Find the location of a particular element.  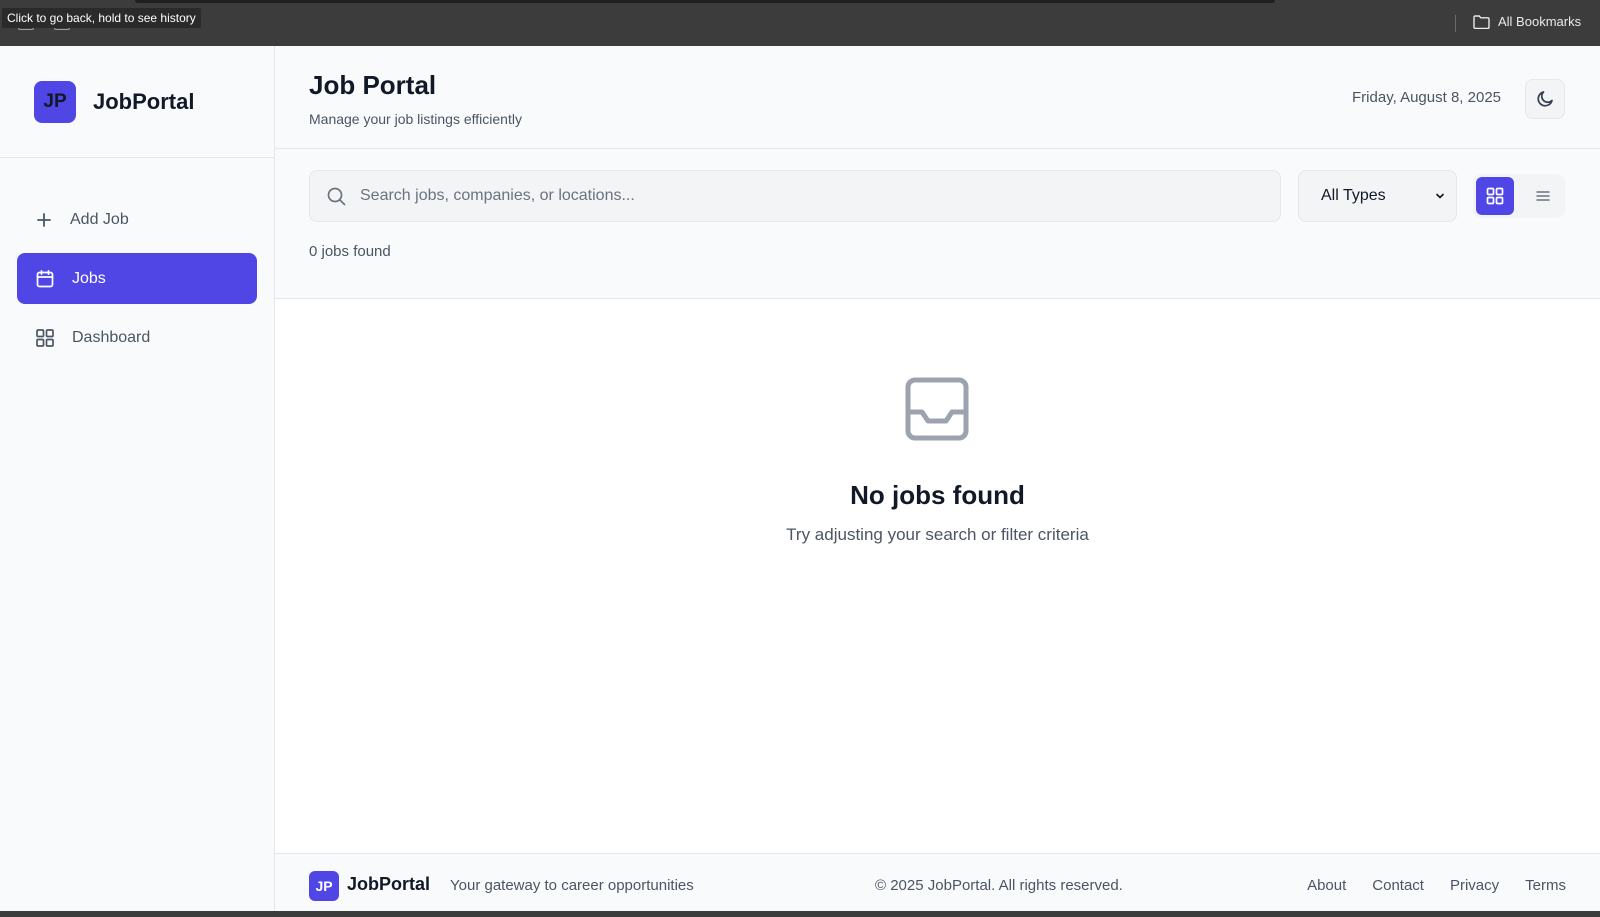

footer-link-contact: Contact is located at coordinates (1398, 885).